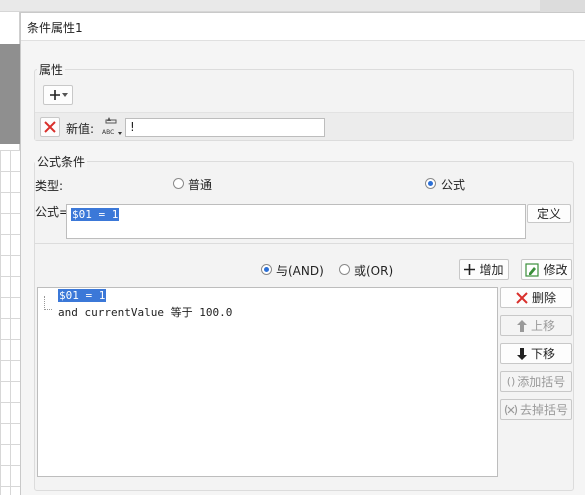 This screenshot has width=585, height=495. I want to click on add-condition-label: 增加, so click(491, 270).